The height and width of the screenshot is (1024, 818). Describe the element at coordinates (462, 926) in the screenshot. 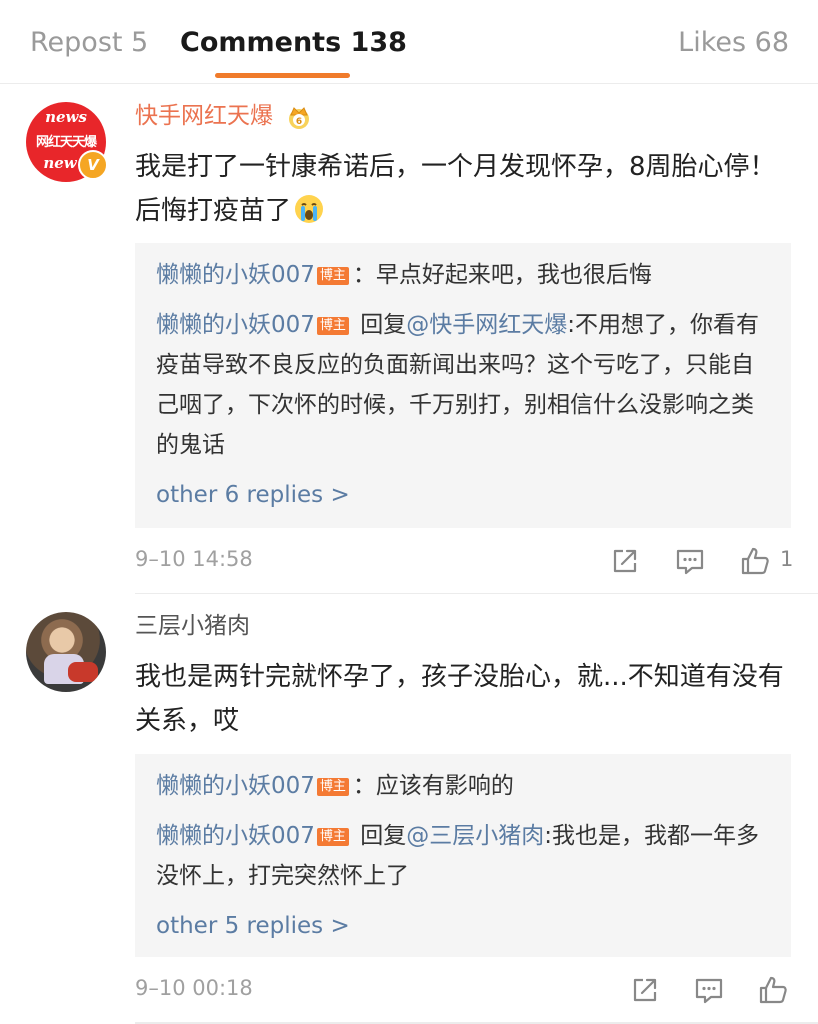

I see `more-replies-link: other 5 replies >` at that location.